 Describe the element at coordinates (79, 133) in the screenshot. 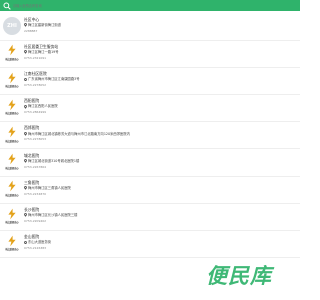

I see `address-text: 梅州市梅江区城北镇彬芳大道与梅州市江北路南方向120米西郊医院内` at that location.